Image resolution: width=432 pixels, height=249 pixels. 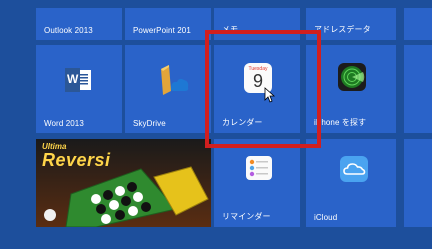 What do you see at coordinates (418, 24) in the screenshot?
I see `tile-partial-right-top` at bounding box center [418, 24].